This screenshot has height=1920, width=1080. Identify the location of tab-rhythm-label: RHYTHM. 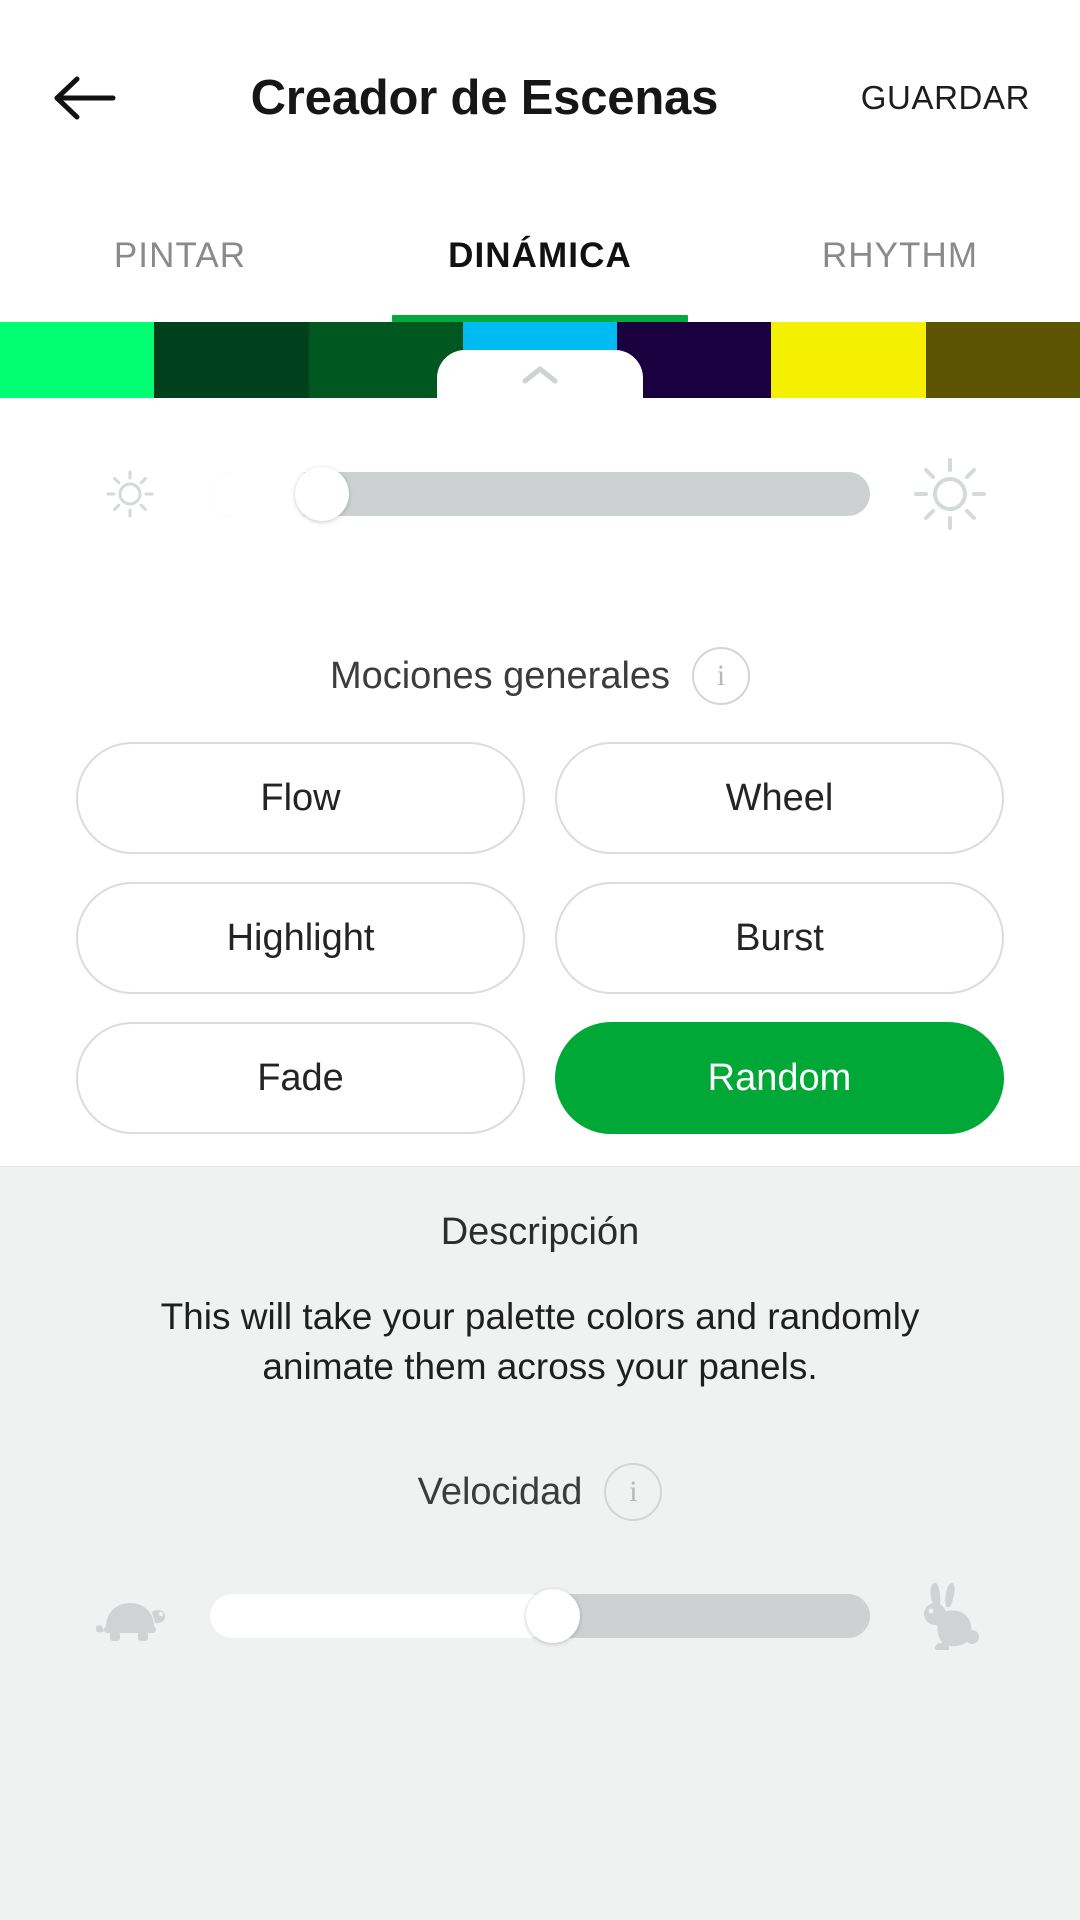
(900, 255).